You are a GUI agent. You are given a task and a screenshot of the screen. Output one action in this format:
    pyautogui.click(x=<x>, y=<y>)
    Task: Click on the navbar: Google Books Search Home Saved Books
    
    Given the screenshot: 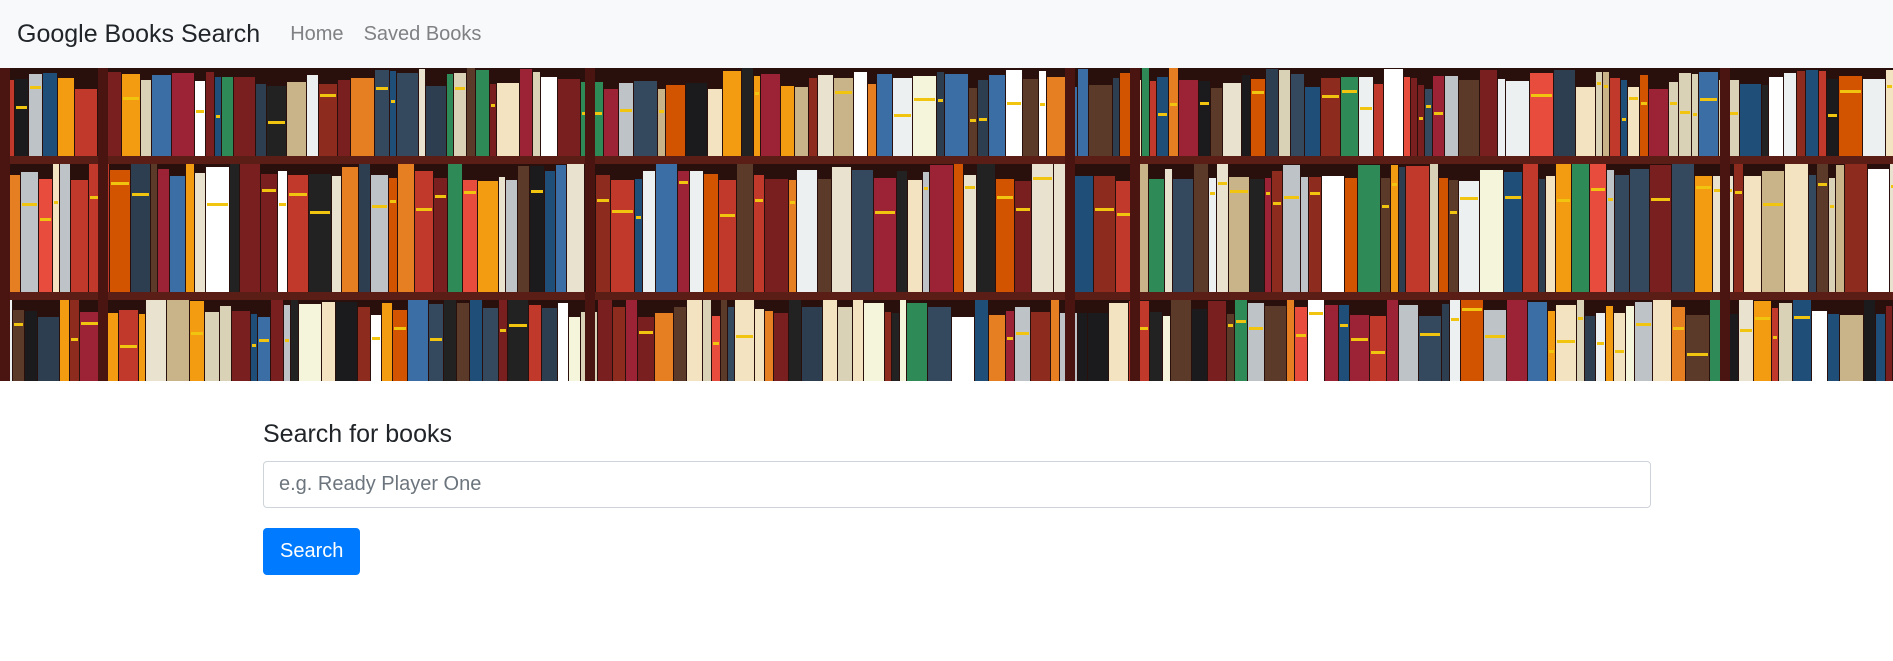 What is the action you would take?
    pyautogui.click(x=946, y=34)
    